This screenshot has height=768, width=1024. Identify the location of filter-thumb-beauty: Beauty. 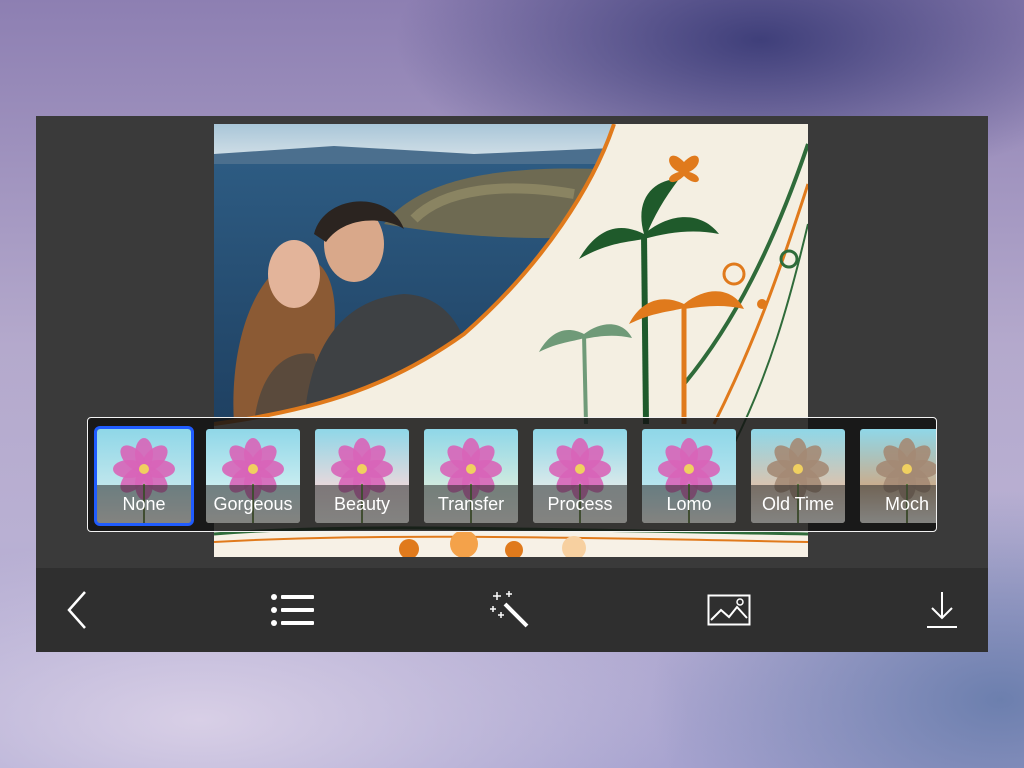
(362, 476).